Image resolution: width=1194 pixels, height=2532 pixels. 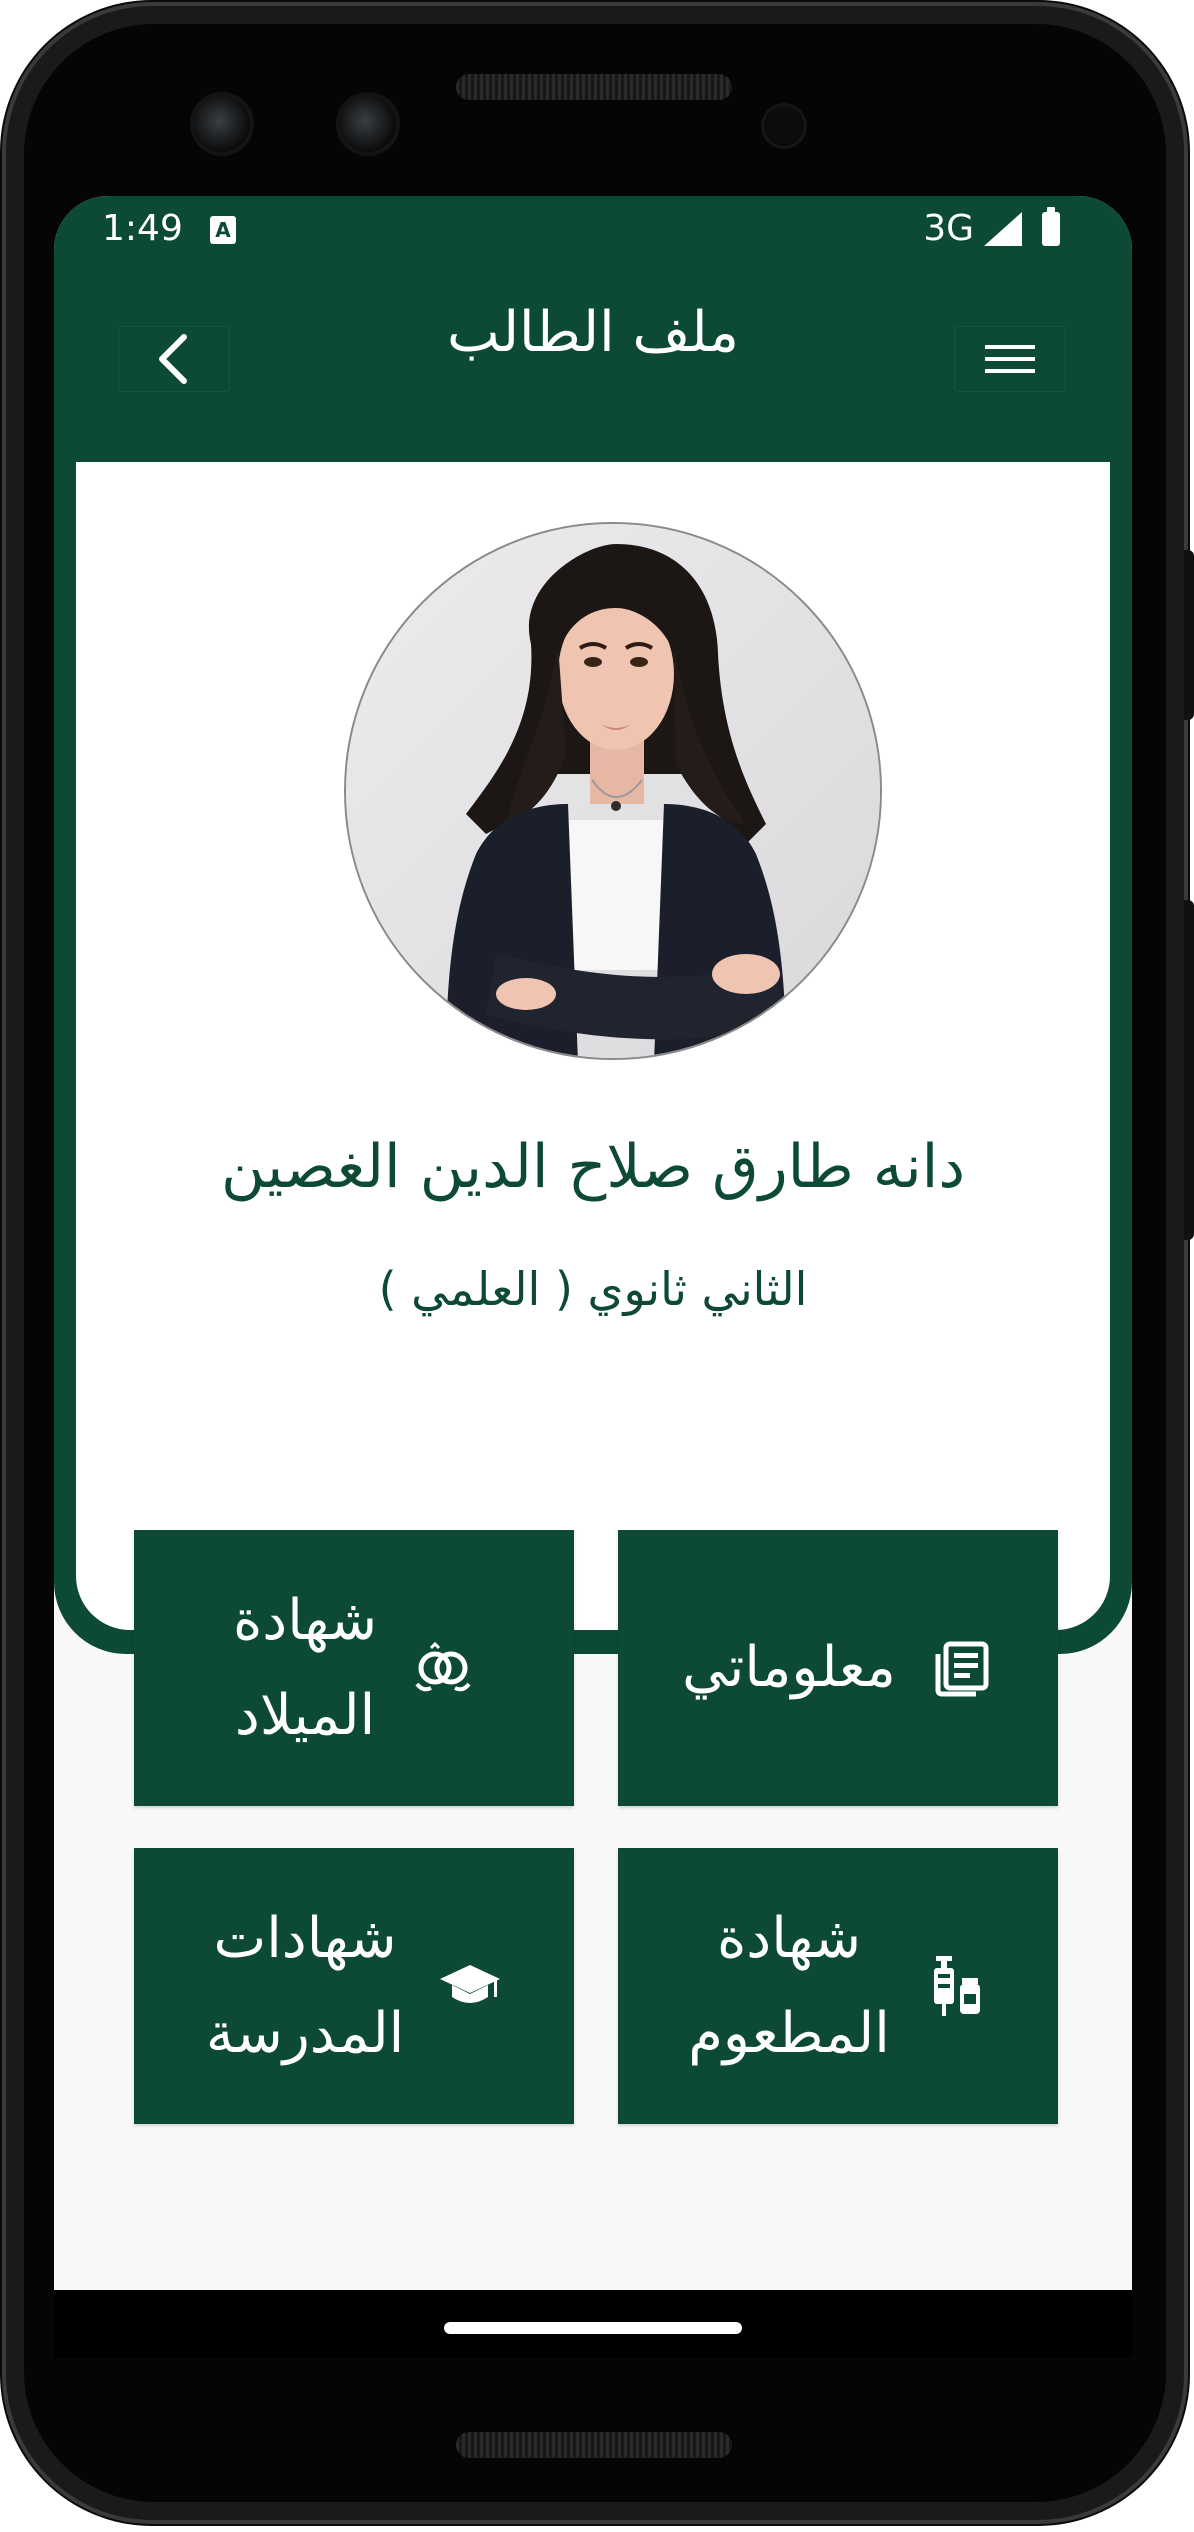 What do you see at coordinates (593, 231) in the screenshot?
I see `status-bar: 1:49 A 3G` at bounding box center [593, 231].